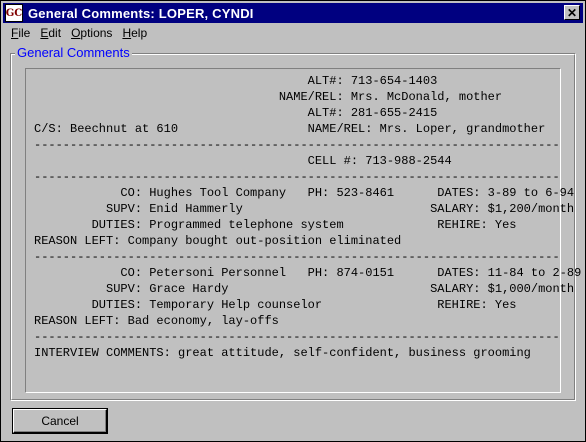 The image size is (586, 442). Describe the element at coordinates (236, 113) in the screenshot. I see `comment-line: ALT#: 281-655-2415` at that location.